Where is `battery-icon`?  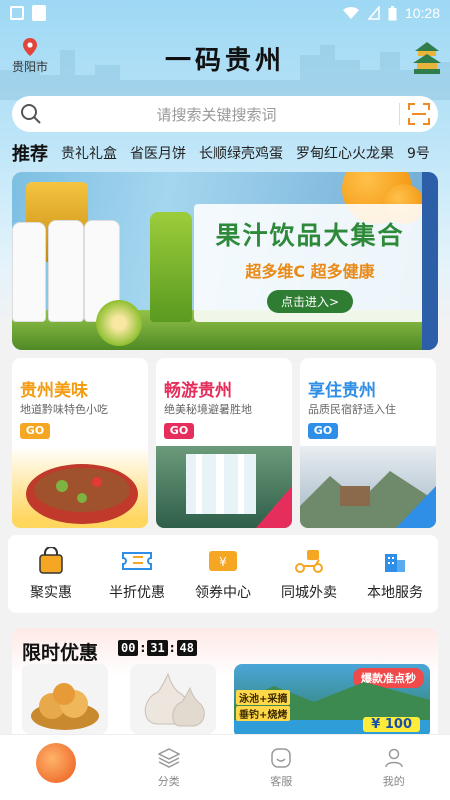 battery-icon is located at coordinates (392, 12).